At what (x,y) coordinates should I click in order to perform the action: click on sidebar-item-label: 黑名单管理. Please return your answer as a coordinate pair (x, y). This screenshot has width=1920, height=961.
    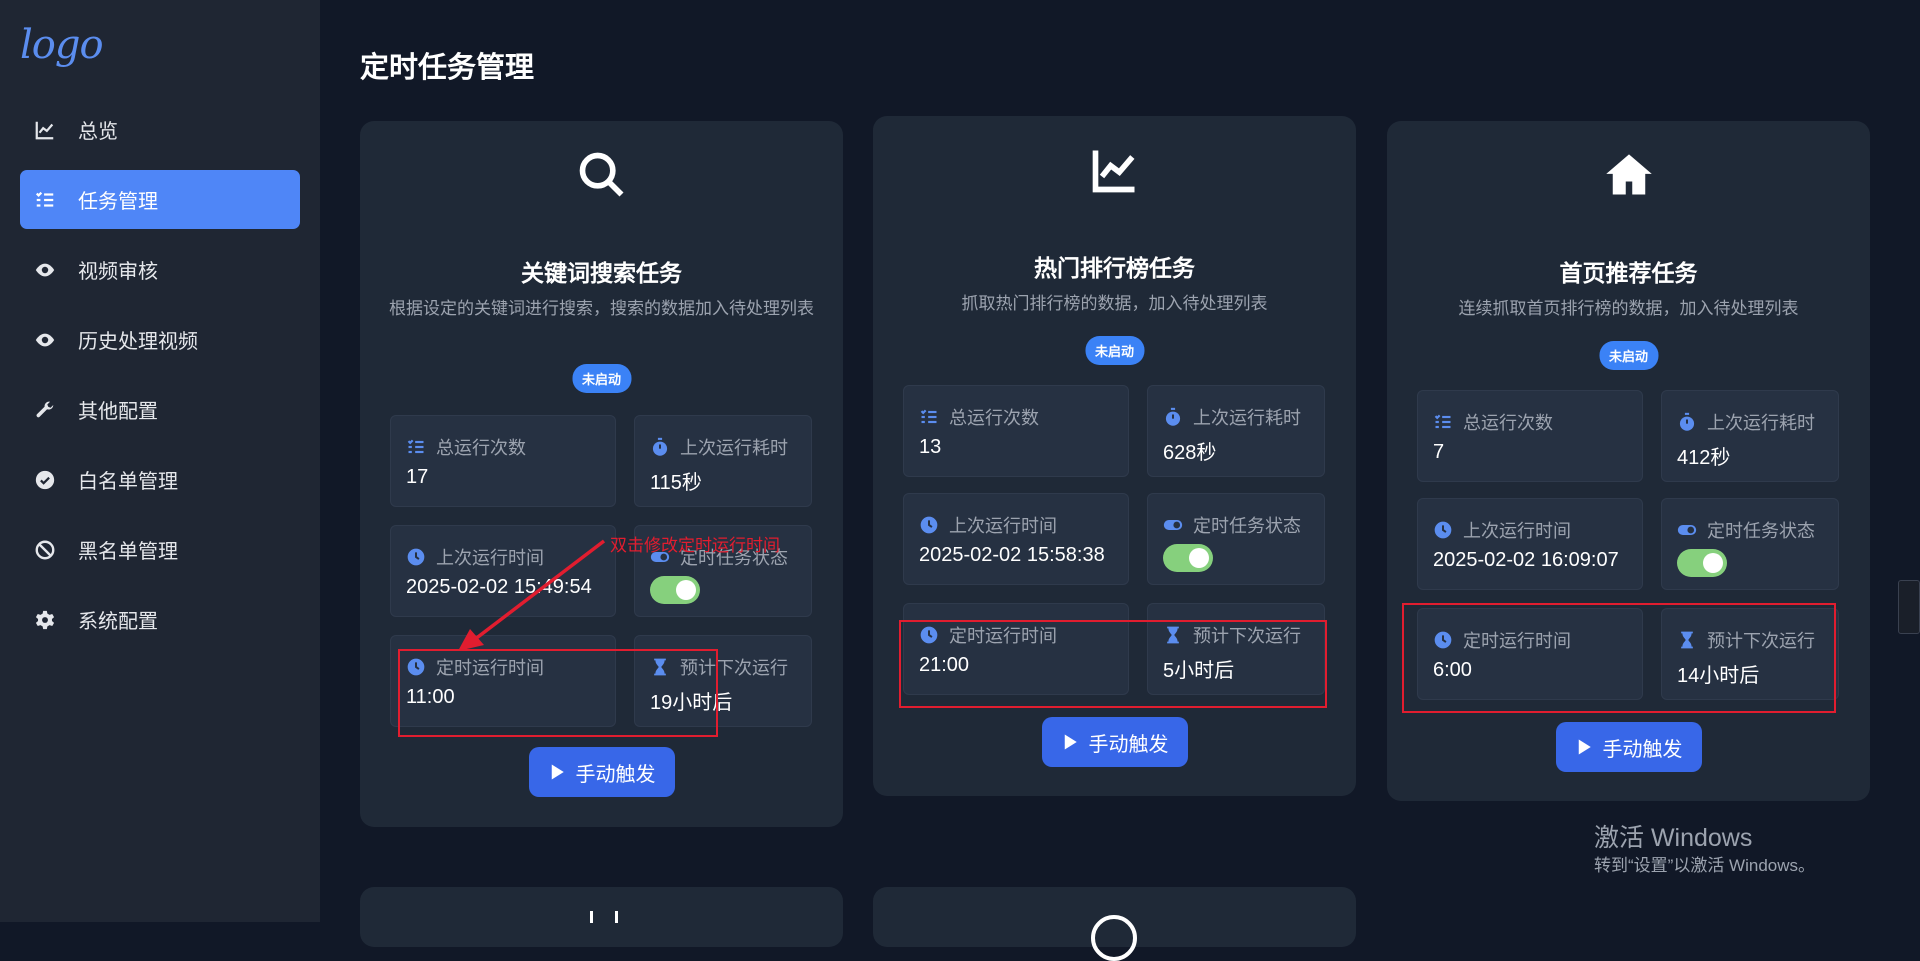
    Looking at the image, I should click on (128, 552).